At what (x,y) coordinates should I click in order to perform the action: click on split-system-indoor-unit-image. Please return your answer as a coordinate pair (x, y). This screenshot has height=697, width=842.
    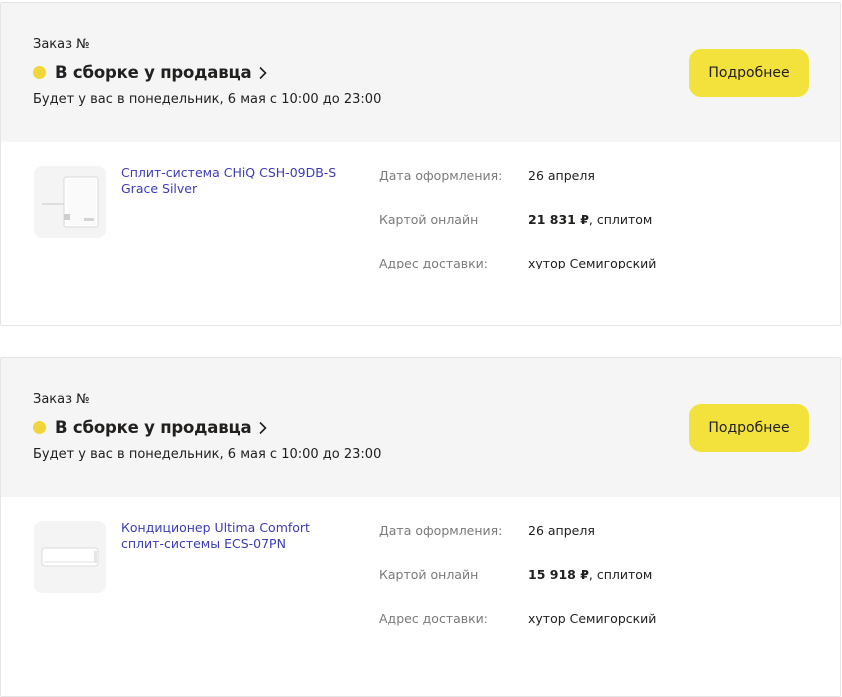
    Looking at the image, I should click on (70, 202).